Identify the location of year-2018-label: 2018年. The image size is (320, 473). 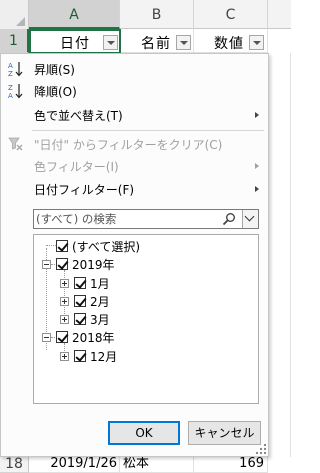
(93, 338).